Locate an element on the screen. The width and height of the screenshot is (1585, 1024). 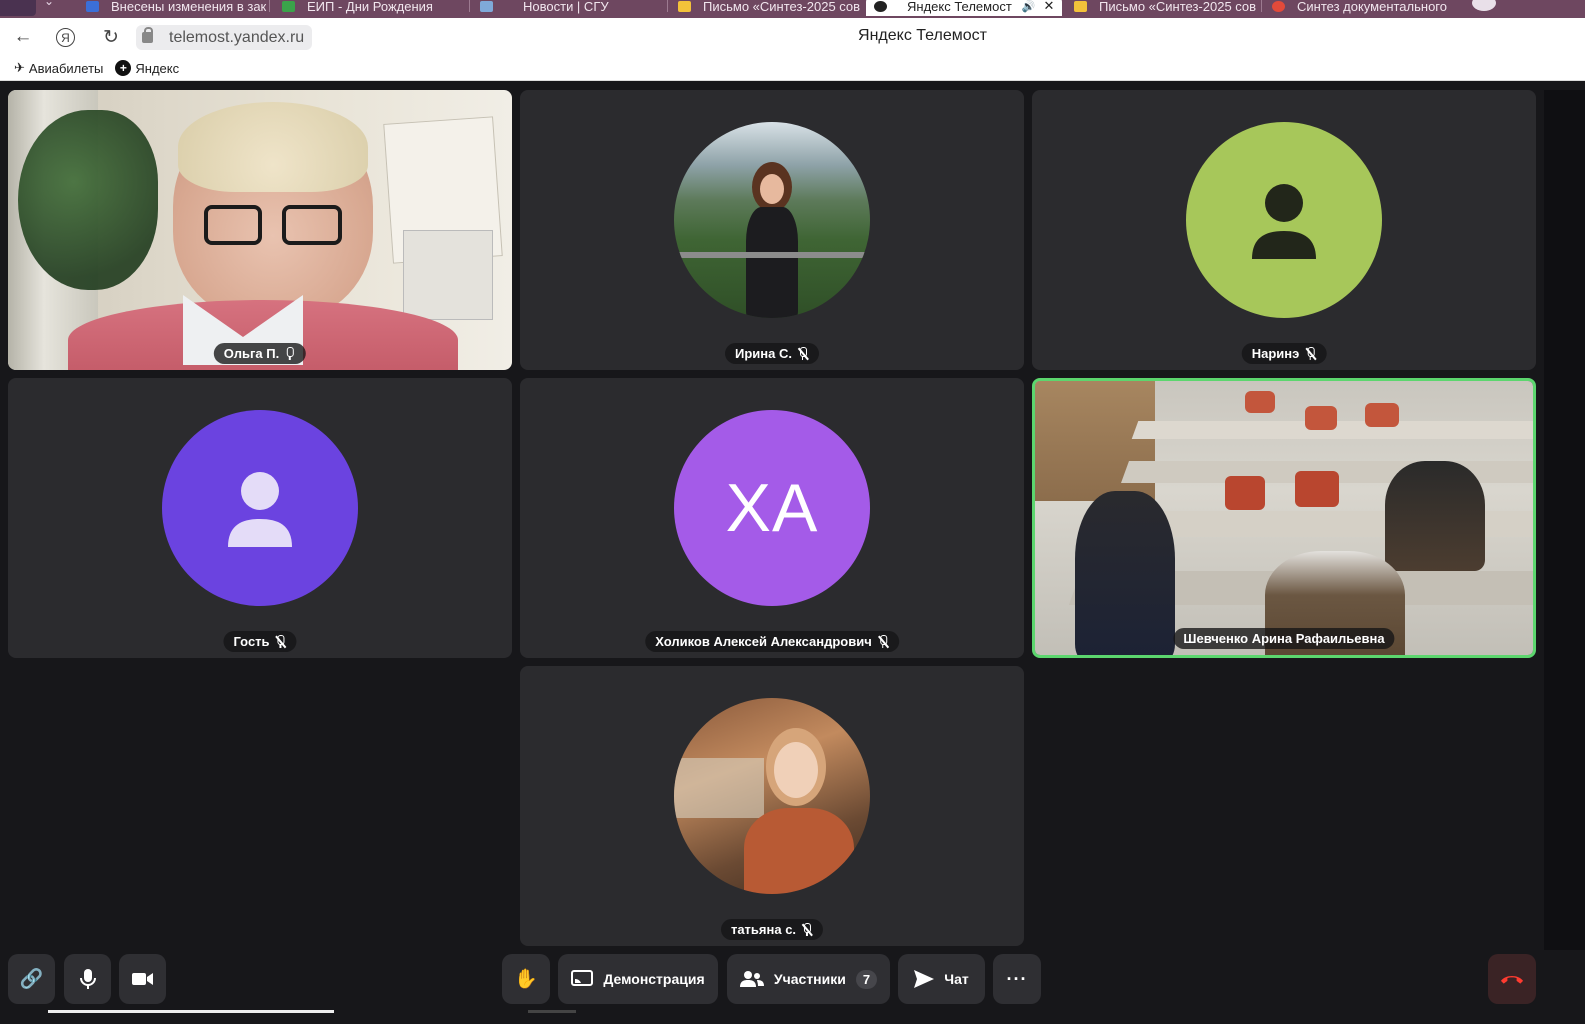
participant-tile-irina: Ирина С. is located at coordinates (772, 230).